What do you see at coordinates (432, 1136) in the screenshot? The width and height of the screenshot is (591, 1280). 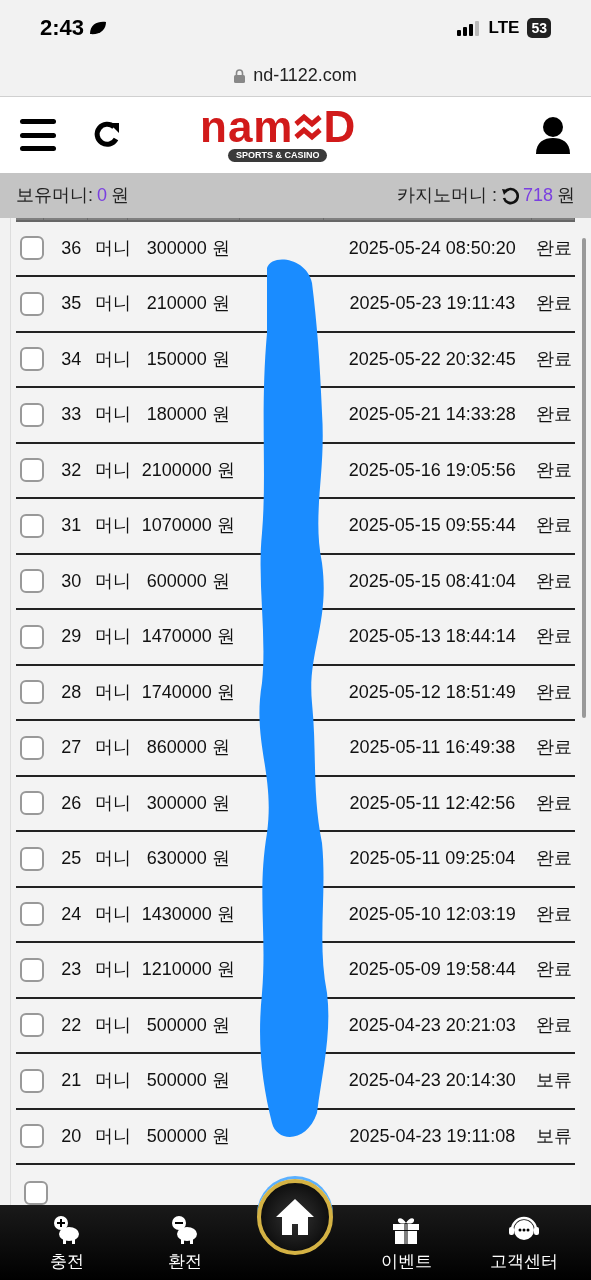 I see `row-datetime: 2025-04-23 19:11:08` at bounding box center [432, 1136].